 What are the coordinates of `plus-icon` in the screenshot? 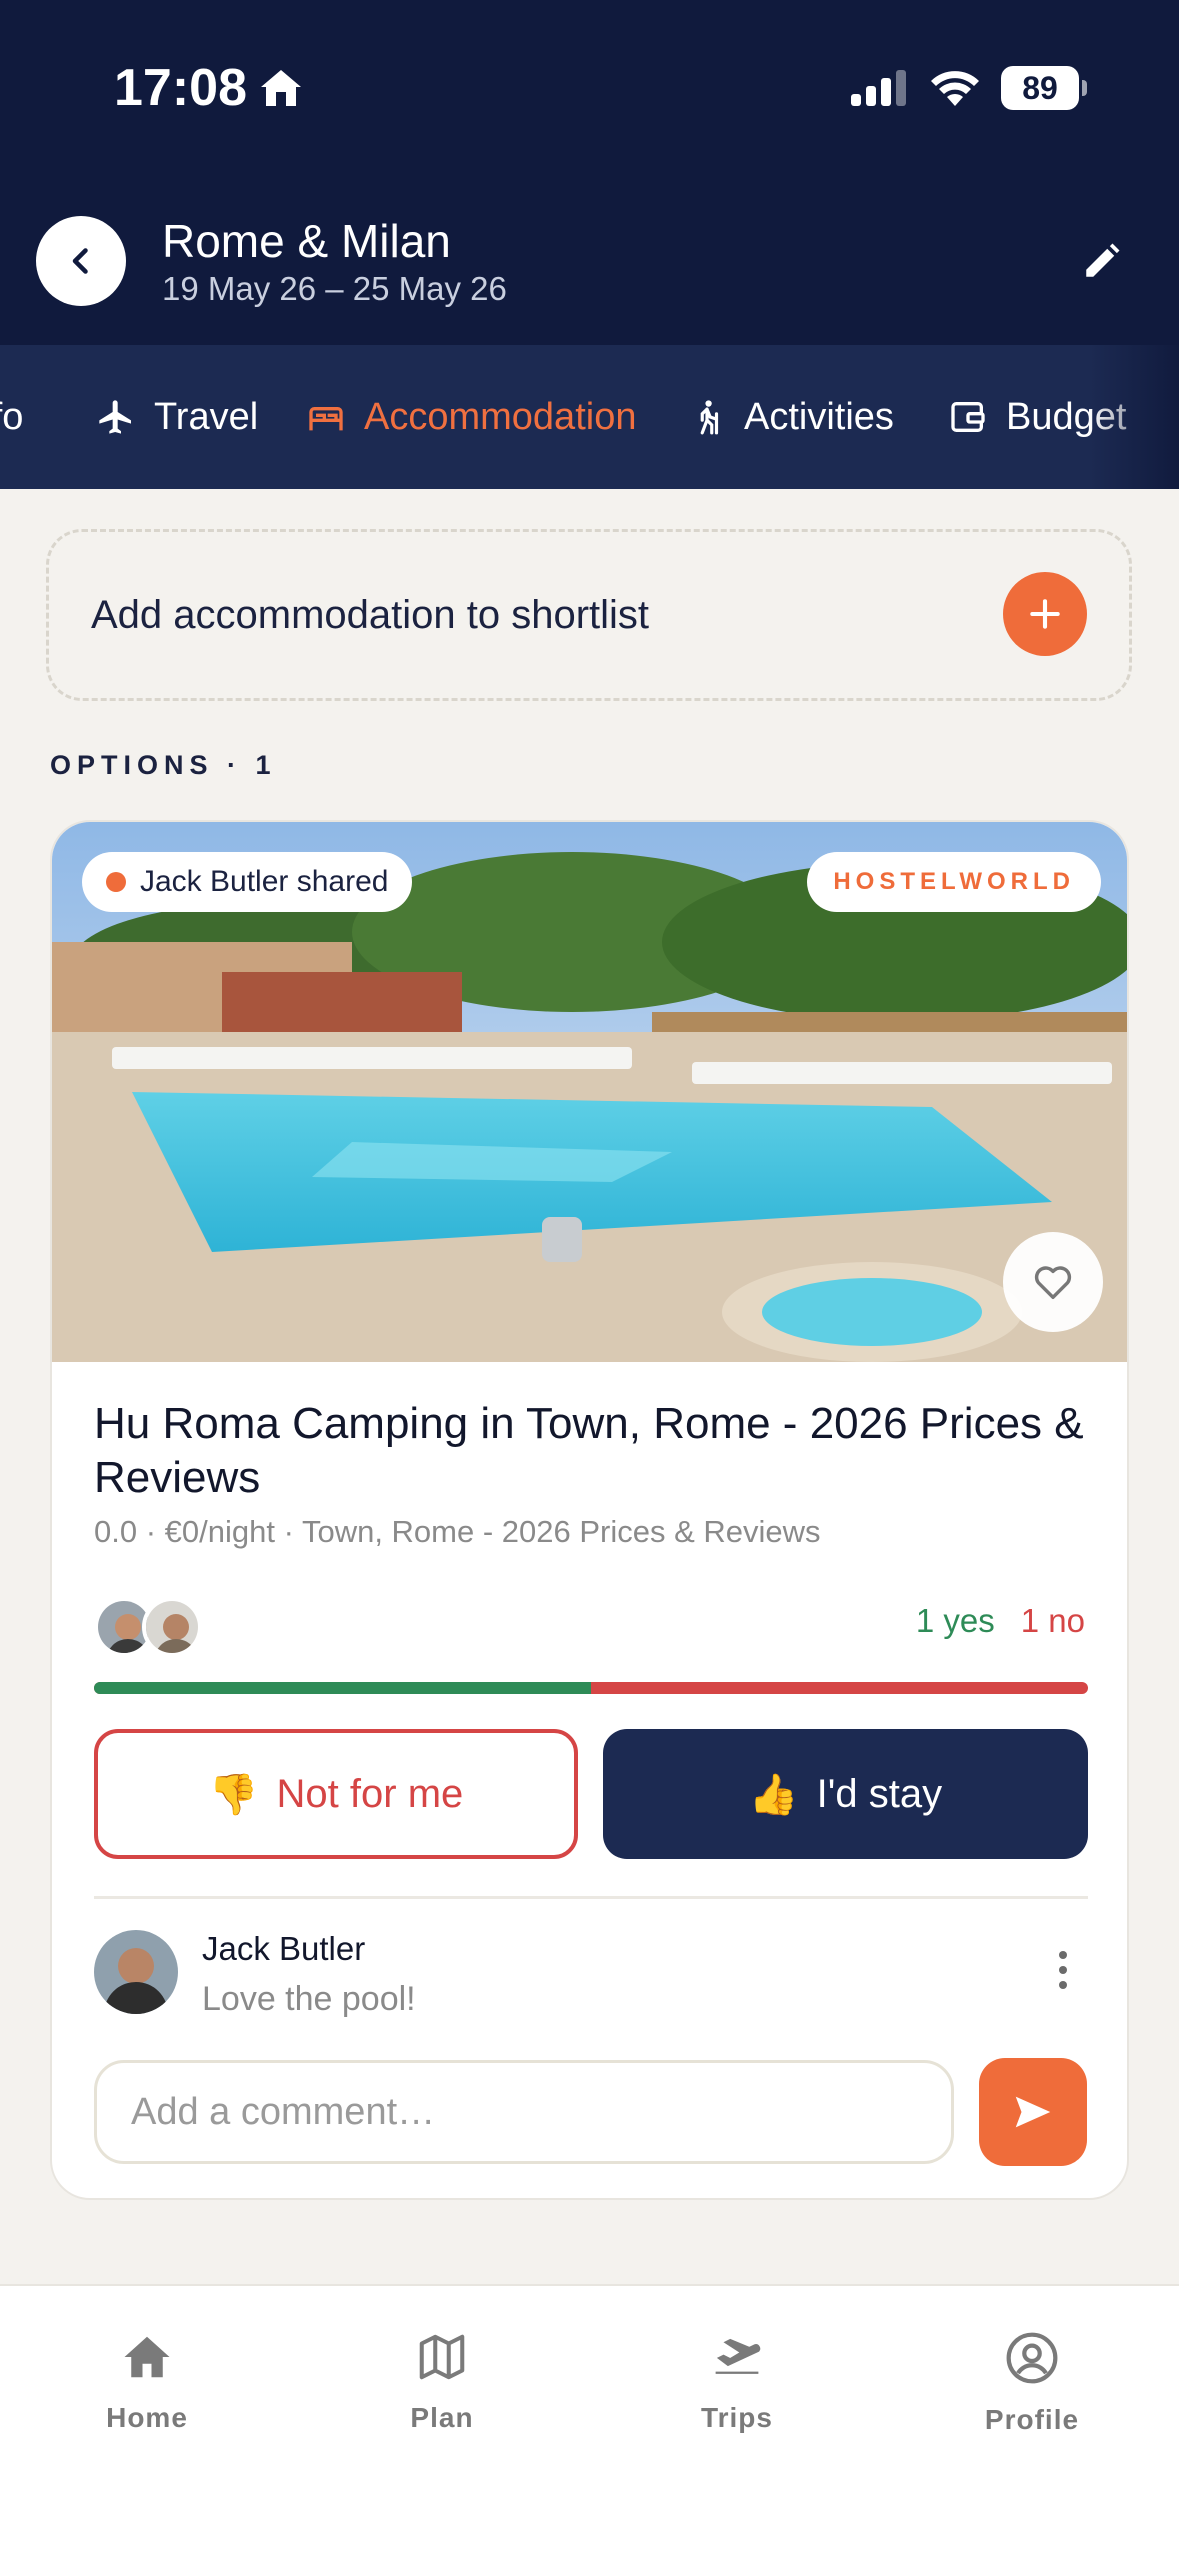 It's located at (1045, 614).